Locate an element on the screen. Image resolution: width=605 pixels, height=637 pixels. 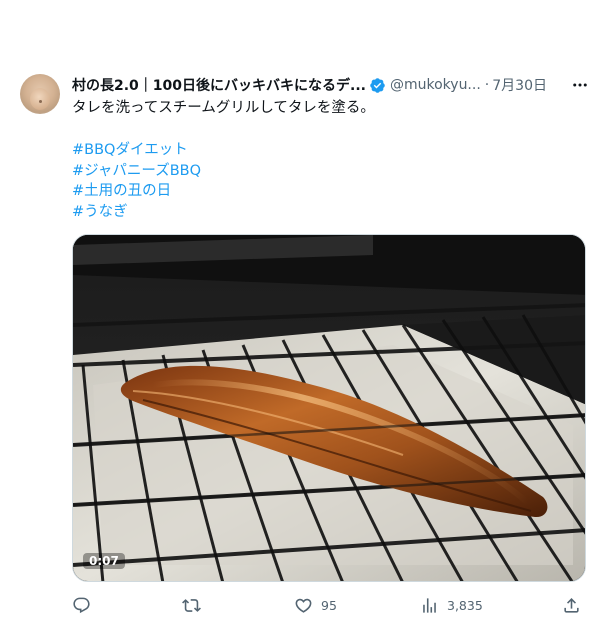
heart-icon is located at coordinates (303, 605).